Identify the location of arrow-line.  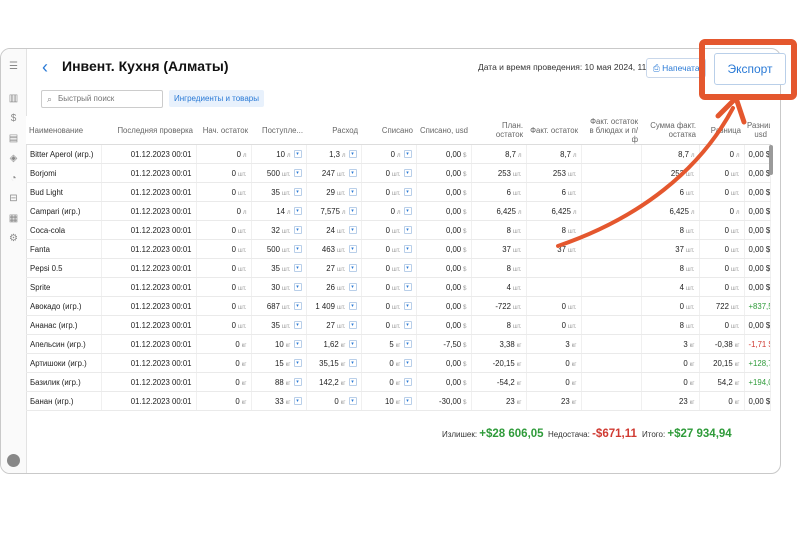
(645, 177).